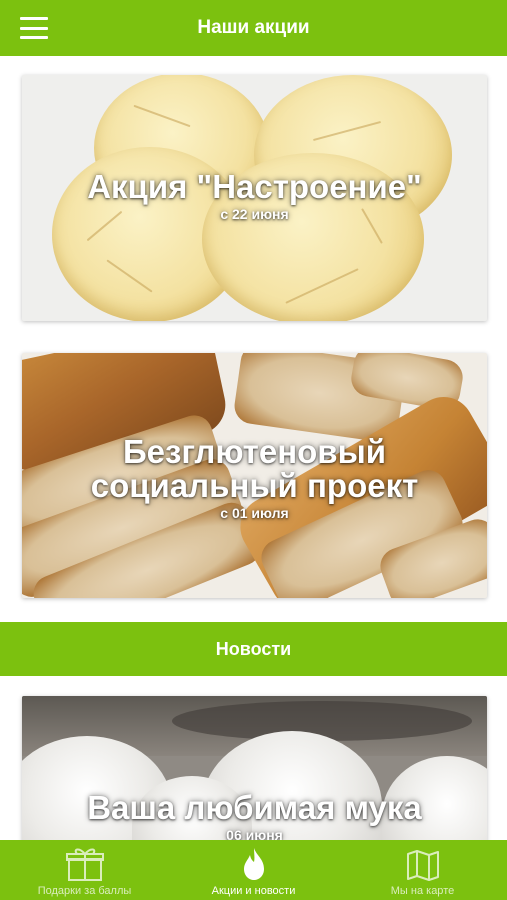 The height and width of the screenshot is (900, 507). What do you see at coordinates (84, 891) in the screenshot?
I see `tab-label: Подарки за баллы` at bounding box center [84, 891].